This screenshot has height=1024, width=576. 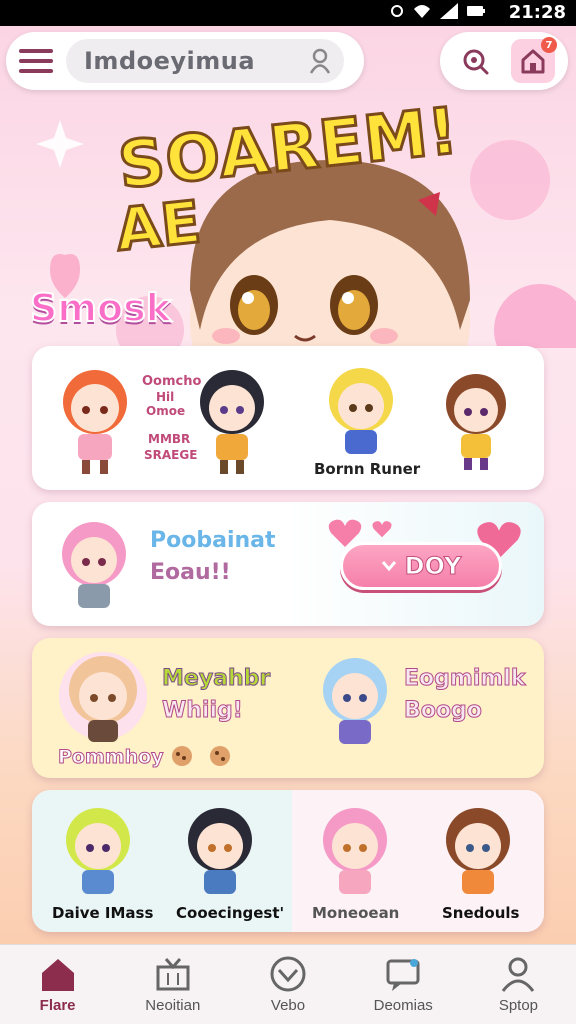 What do you see at coordinates (320, 61) in the screenshot?
I see `person-search-icon` at bounding box center [320, 61].